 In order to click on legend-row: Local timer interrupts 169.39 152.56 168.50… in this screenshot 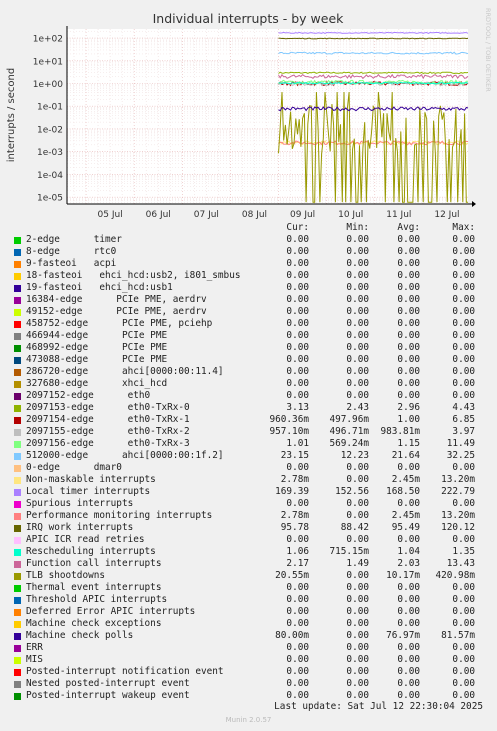, I will do `click(248, 492)`.